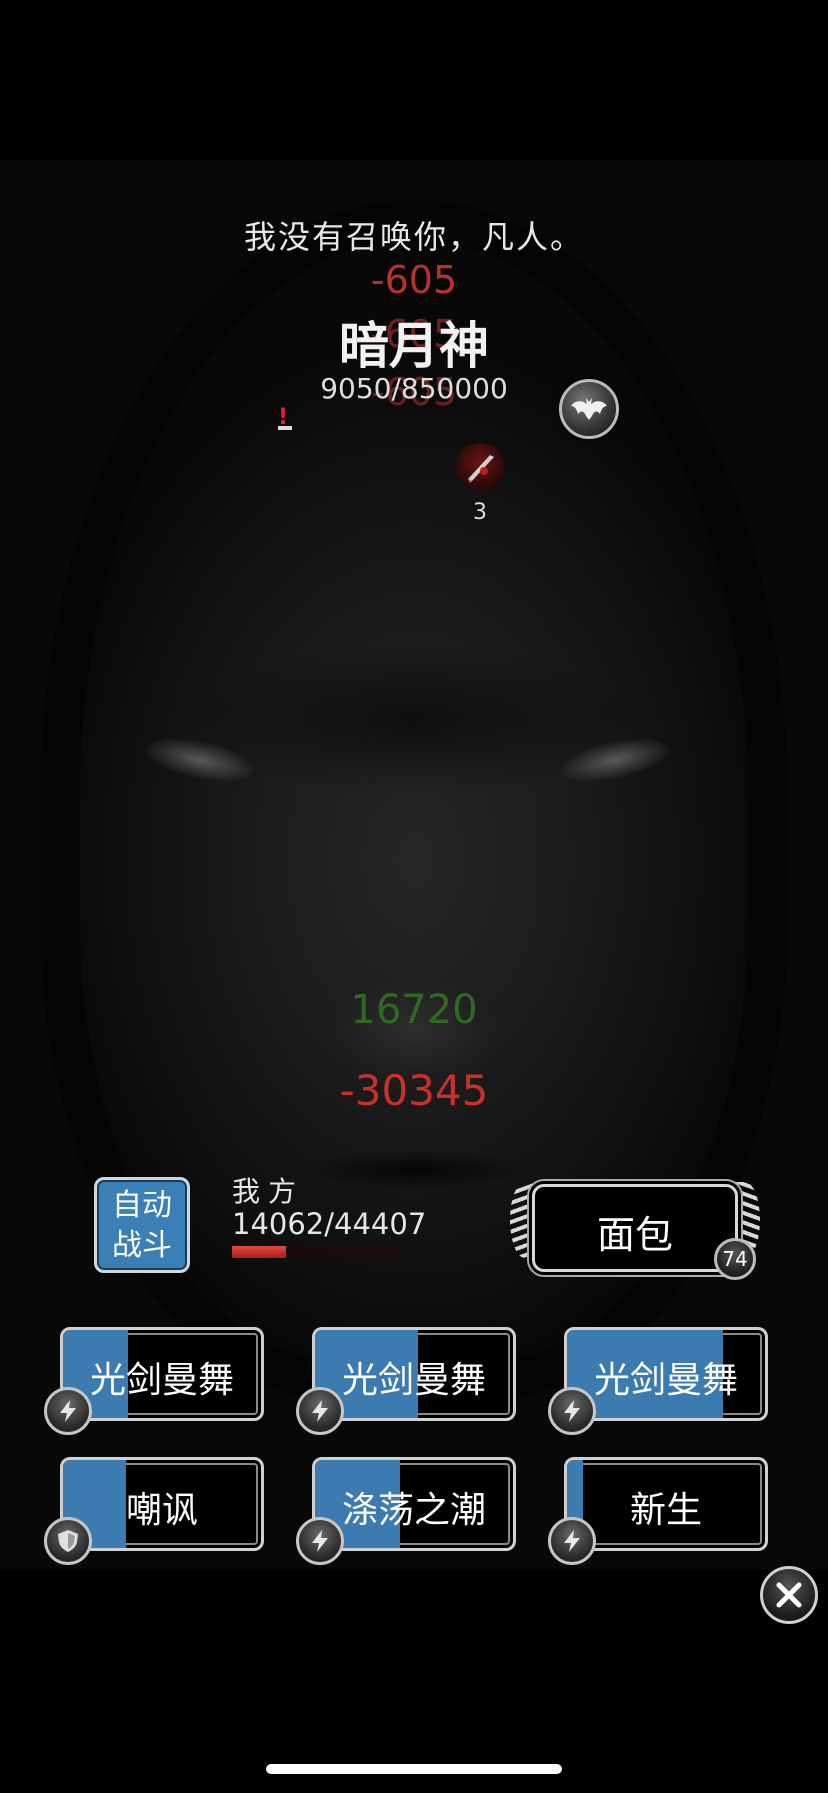 This screenshot has width=828, height=1793. I want to click on skill-button: 涤荡之潮, so click(406, 1511).